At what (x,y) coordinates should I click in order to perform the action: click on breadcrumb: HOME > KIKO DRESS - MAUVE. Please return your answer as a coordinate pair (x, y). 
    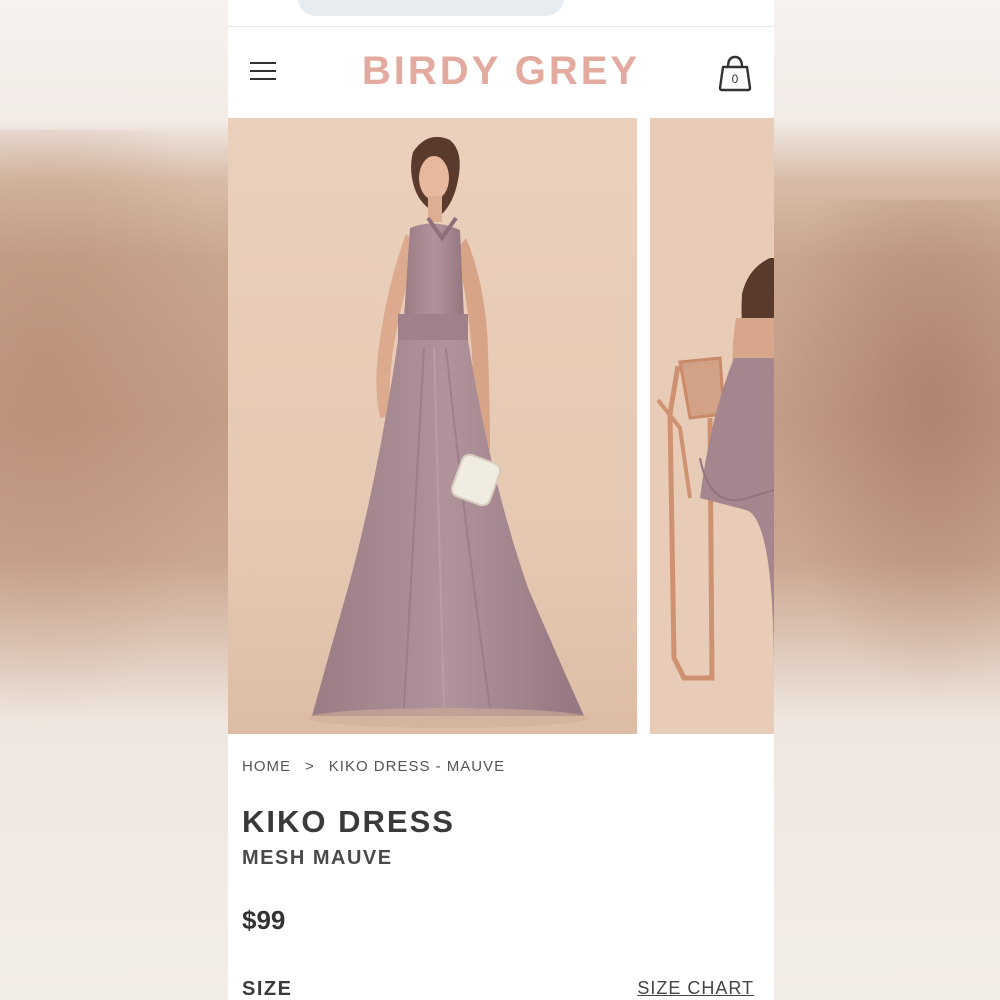
    Looking at the image, I should click on (373, 766).